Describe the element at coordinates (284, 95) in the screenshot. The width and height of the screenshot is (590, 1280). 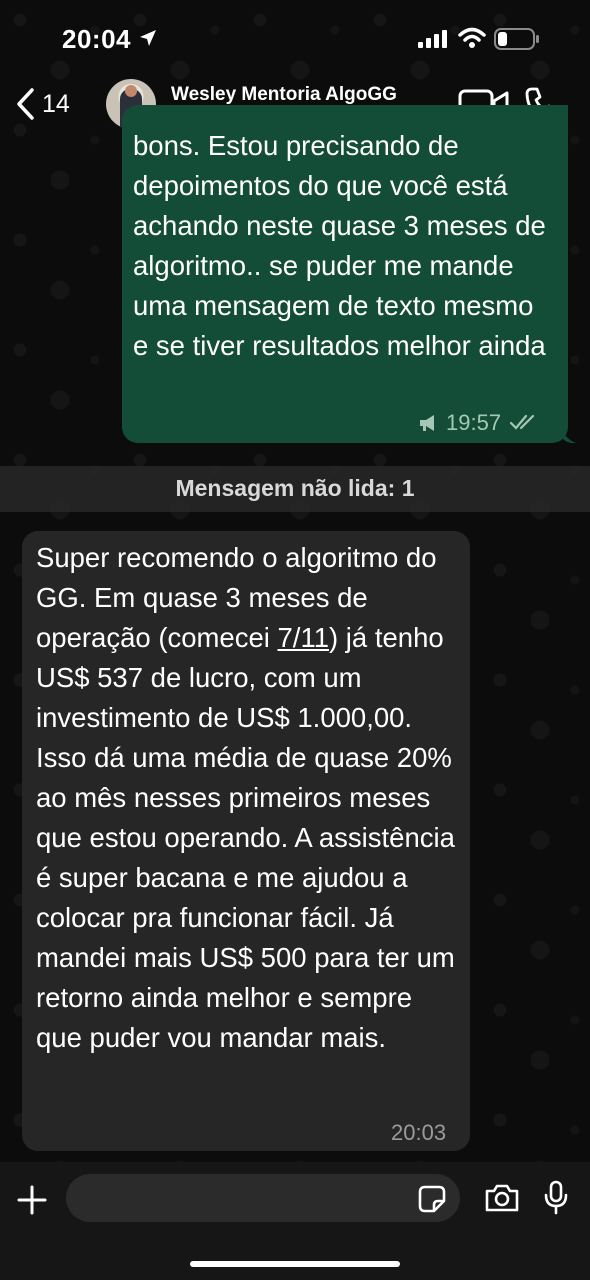
I see `contact-name: Wesley Mentoria AlgoGG` at that location.